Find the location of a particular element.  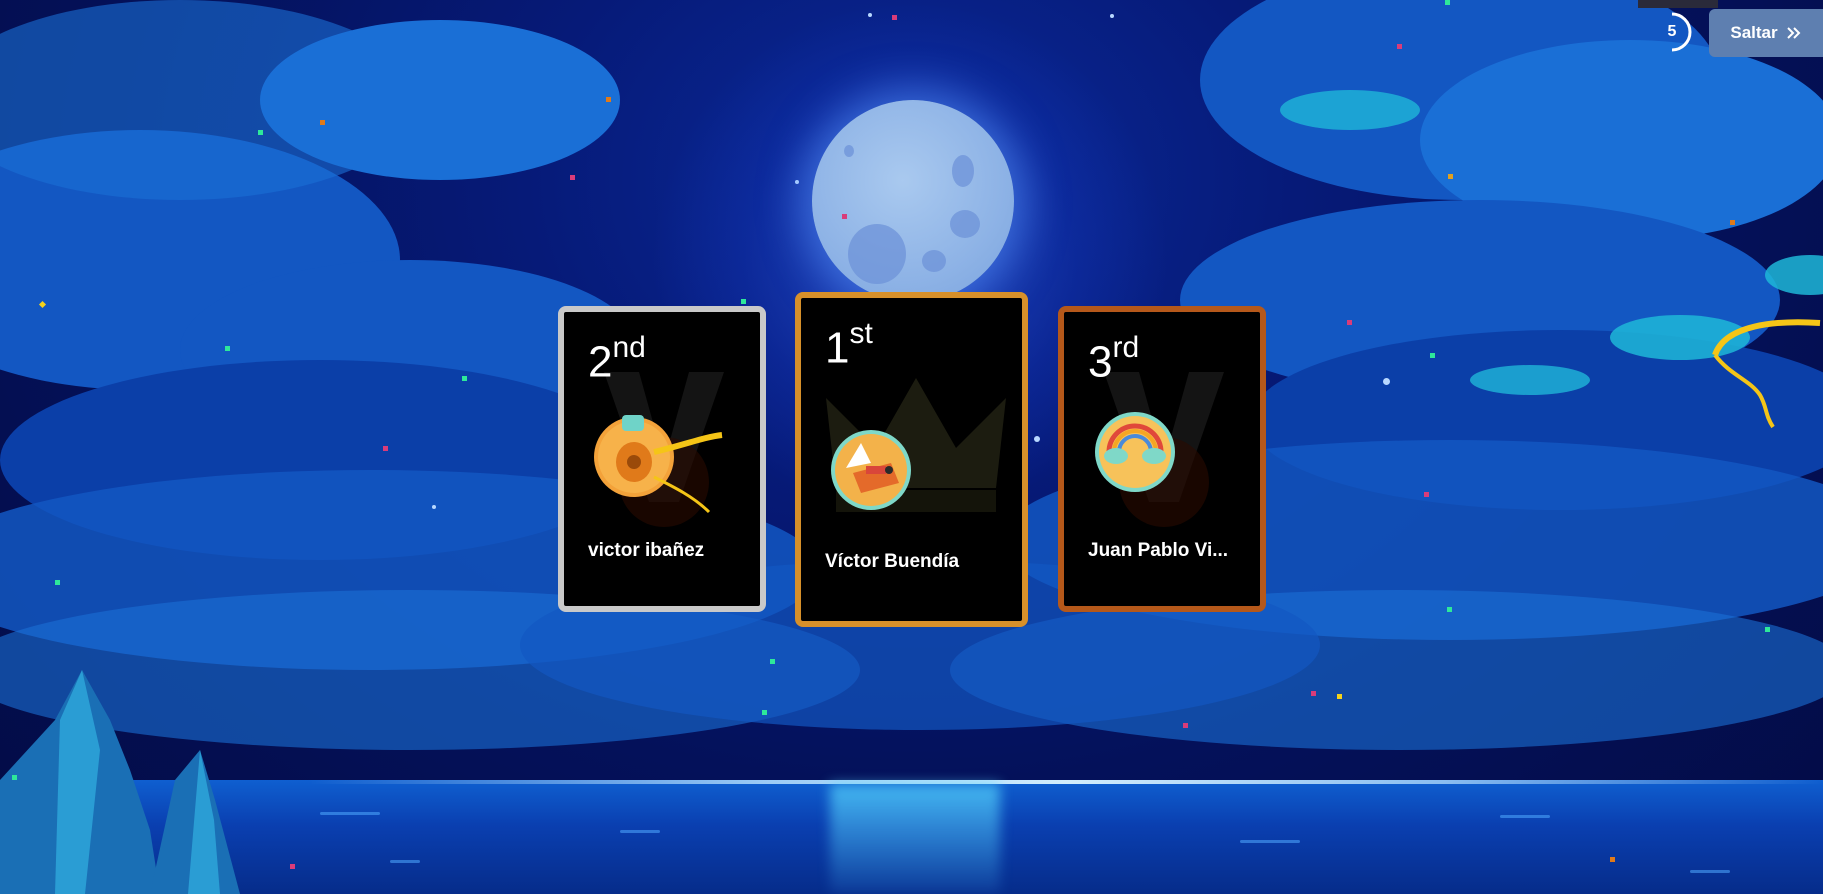

skip-label: Saltar is located at coordinates (1754, 32).